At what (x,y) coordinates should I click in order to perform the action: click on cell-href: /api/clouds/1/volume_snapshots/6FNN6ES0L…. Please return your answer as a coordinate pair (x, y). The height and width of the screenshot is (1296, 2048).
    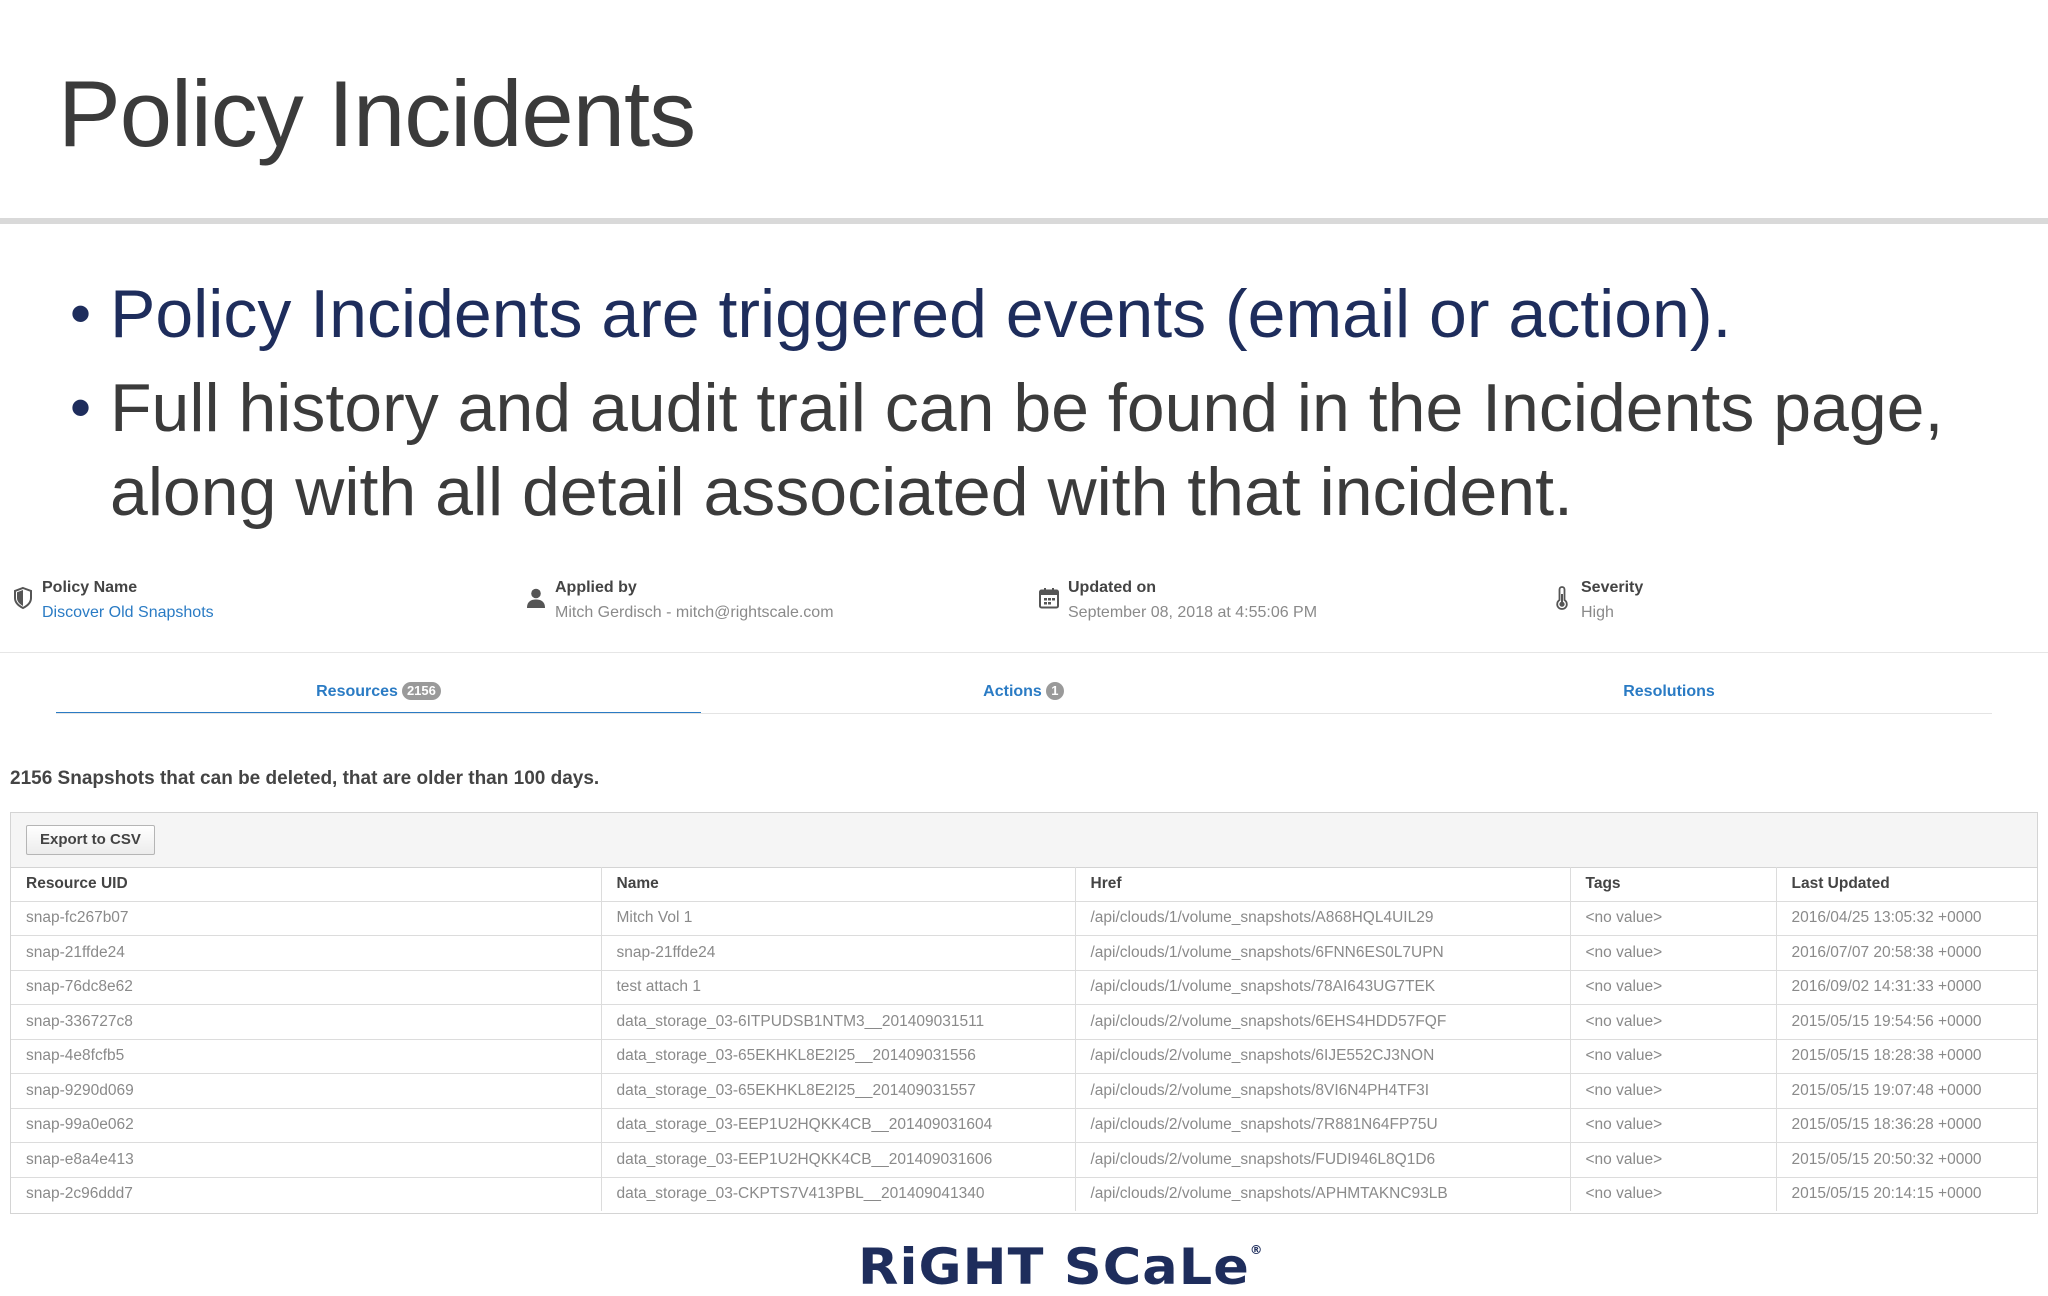
    Looking at the image, I should click on (1323, 953).